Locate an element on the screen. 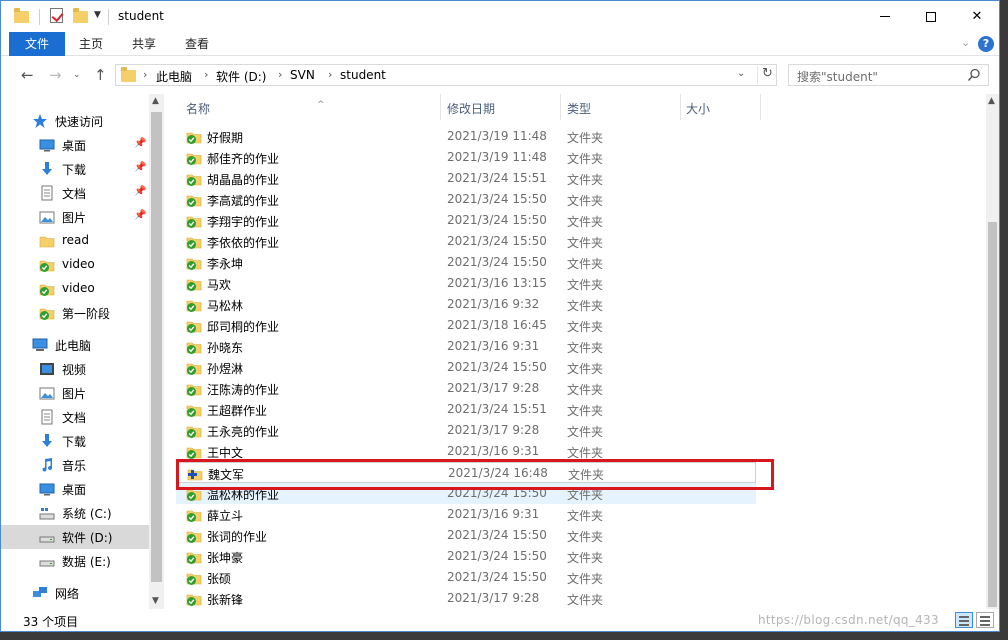 This screenshot has height=640, width=1008. tab-home: 主页 is located at coordinates (91, 44).